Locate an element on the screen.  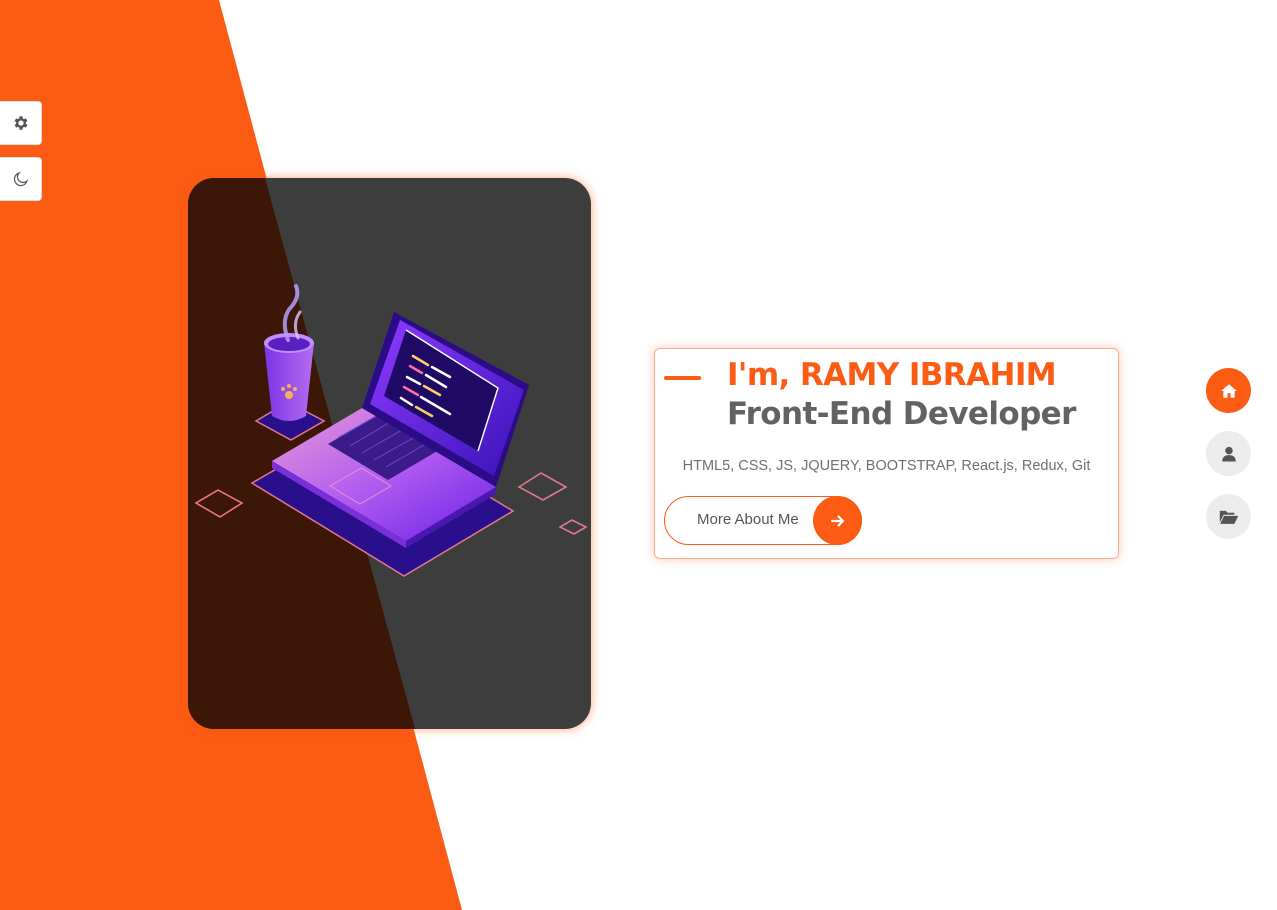
greeting-heading: I'm, RAMY IBRAHIM is located at coordinates (892, 375).